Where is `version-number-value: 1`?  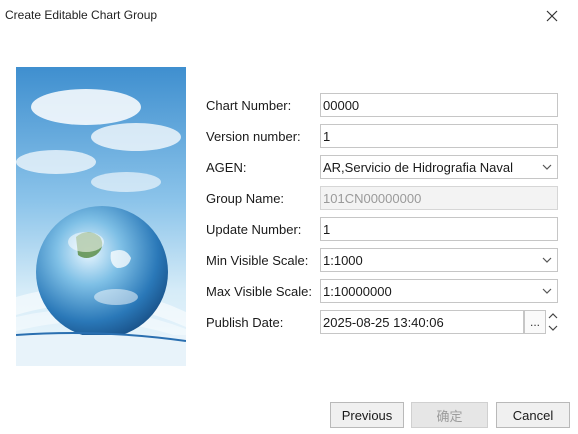 version-number-value: 1 is located at coordinates (327, 136).